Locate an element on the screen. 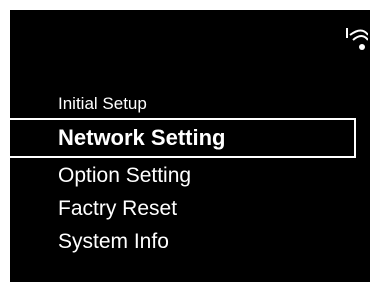 The image size is (378, 290). menu-item-option-setting: Option Setting is located at coordinates (190, 175).